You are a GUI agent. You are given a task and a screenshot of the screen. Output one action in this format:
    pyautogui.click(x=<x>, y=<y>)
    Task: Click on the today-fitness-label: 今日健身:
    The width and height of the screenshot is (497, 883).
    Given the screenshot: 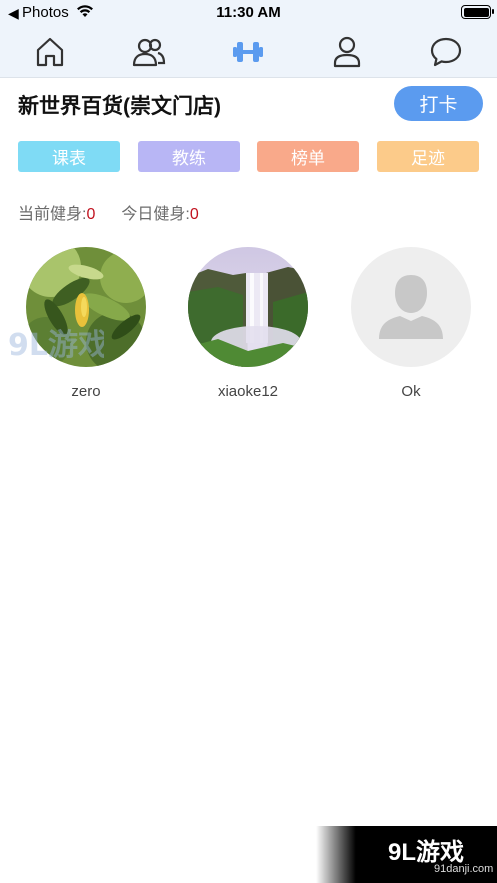 What is the action you would take?
    pyautogui.click(x=155, y=214)
    